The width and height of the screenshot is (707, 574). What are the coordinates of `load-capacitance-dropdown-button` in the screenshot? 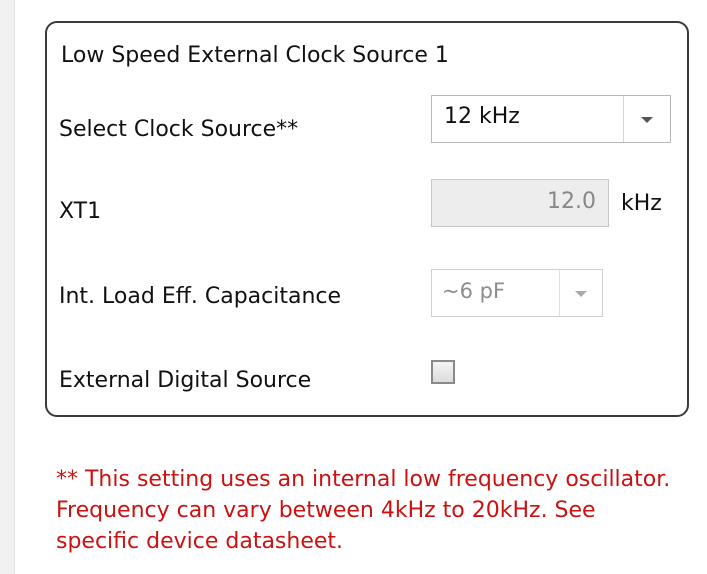 It's located at (580, 293).